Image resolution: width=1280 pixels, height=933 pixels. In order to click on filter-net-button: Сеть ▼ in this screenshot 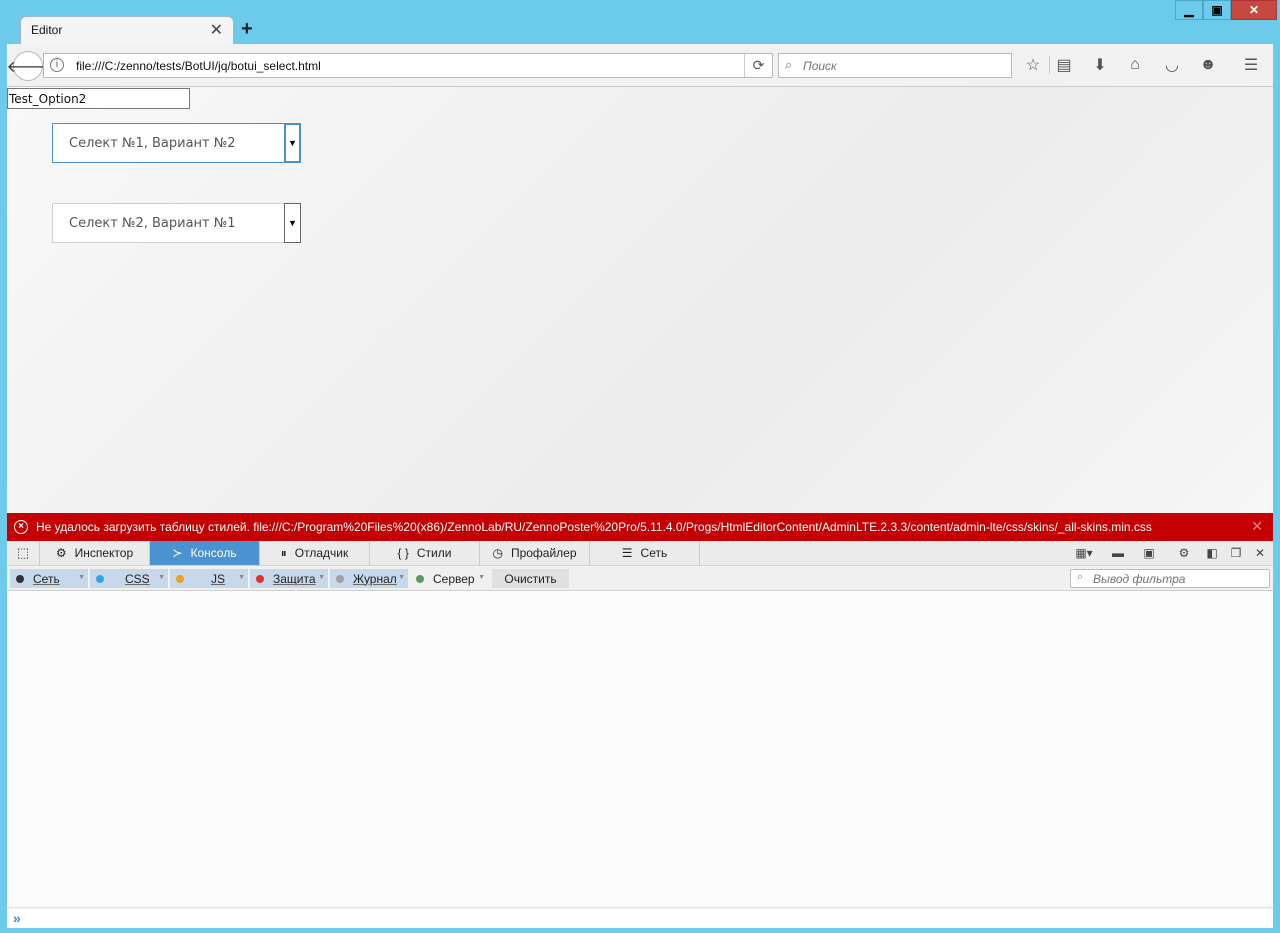, I will do `click(49, 578)`.